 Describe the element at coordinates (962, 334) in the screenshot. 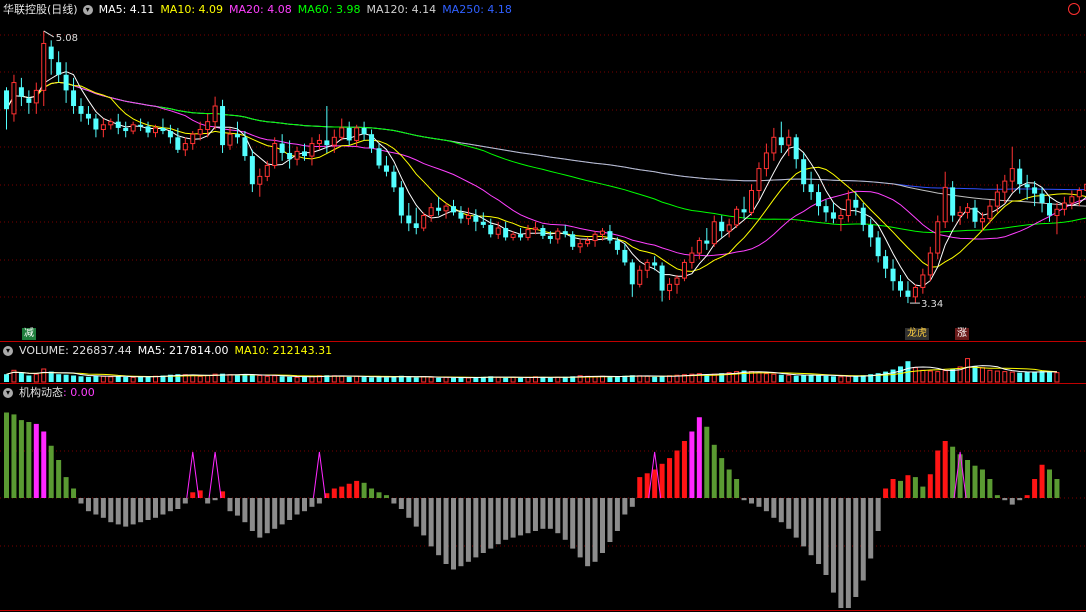

I see `rise-marker: 涨` at that location.